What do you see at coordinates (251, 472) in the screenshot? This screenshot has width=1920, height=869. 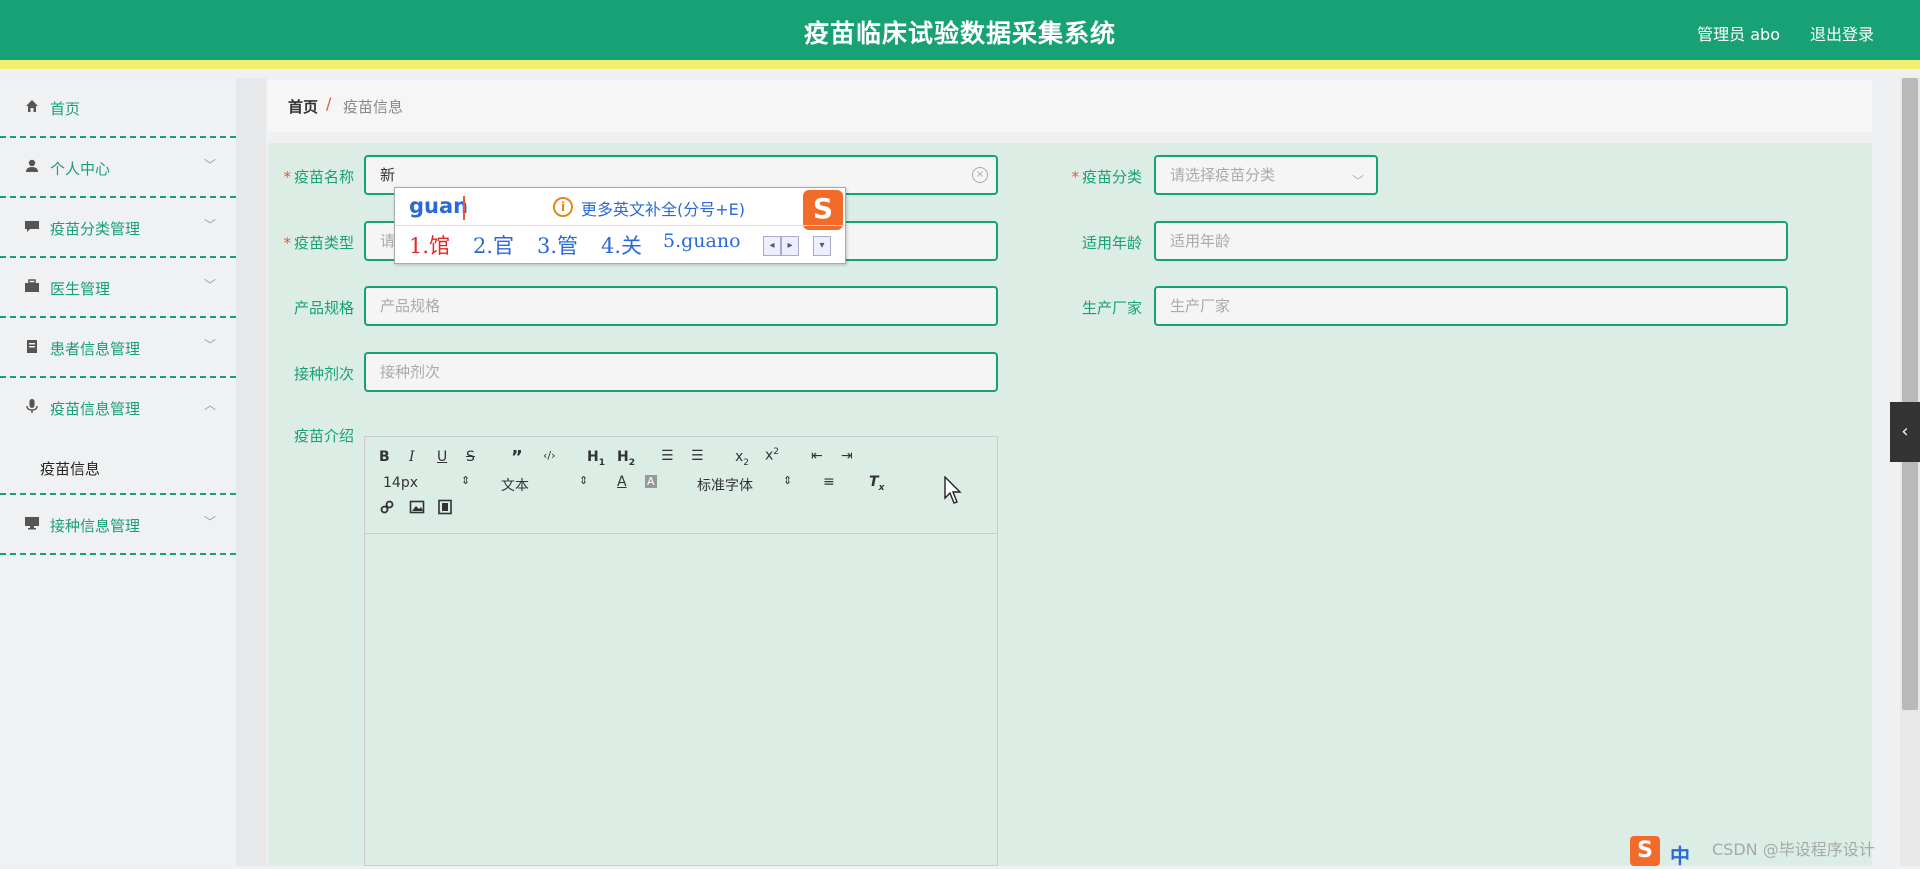 I see `sidebar-gutter` at bounding box center [251, 472].